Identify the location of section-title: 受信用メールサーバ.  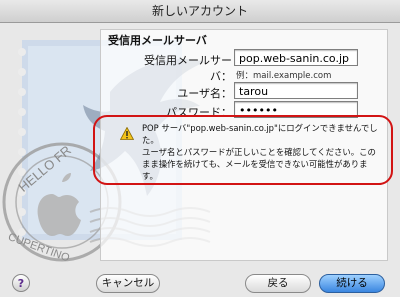
(157, 40).